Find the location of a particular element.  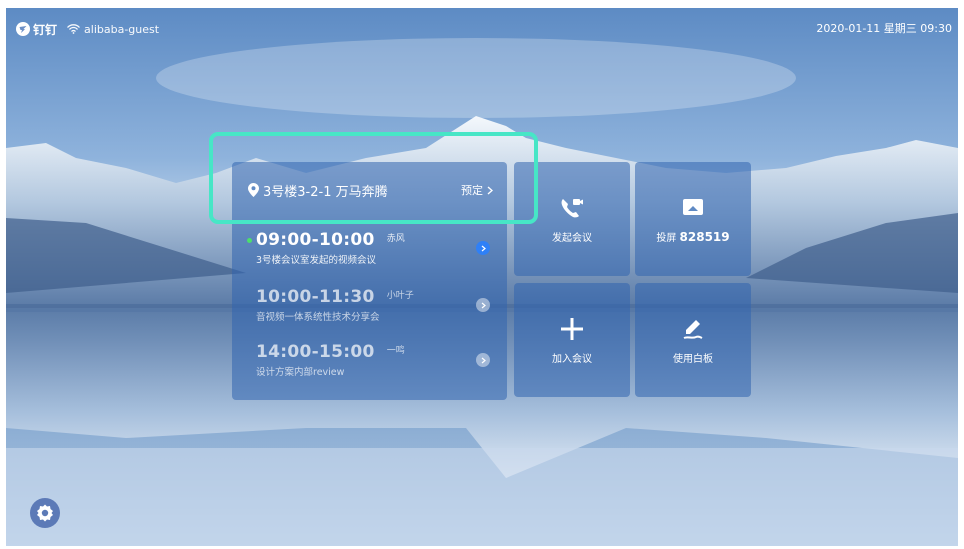

meeting-item: 09:00-10:00 赤风 3号楼会议室发起的视频会议 is located at coordinates (371, 250).